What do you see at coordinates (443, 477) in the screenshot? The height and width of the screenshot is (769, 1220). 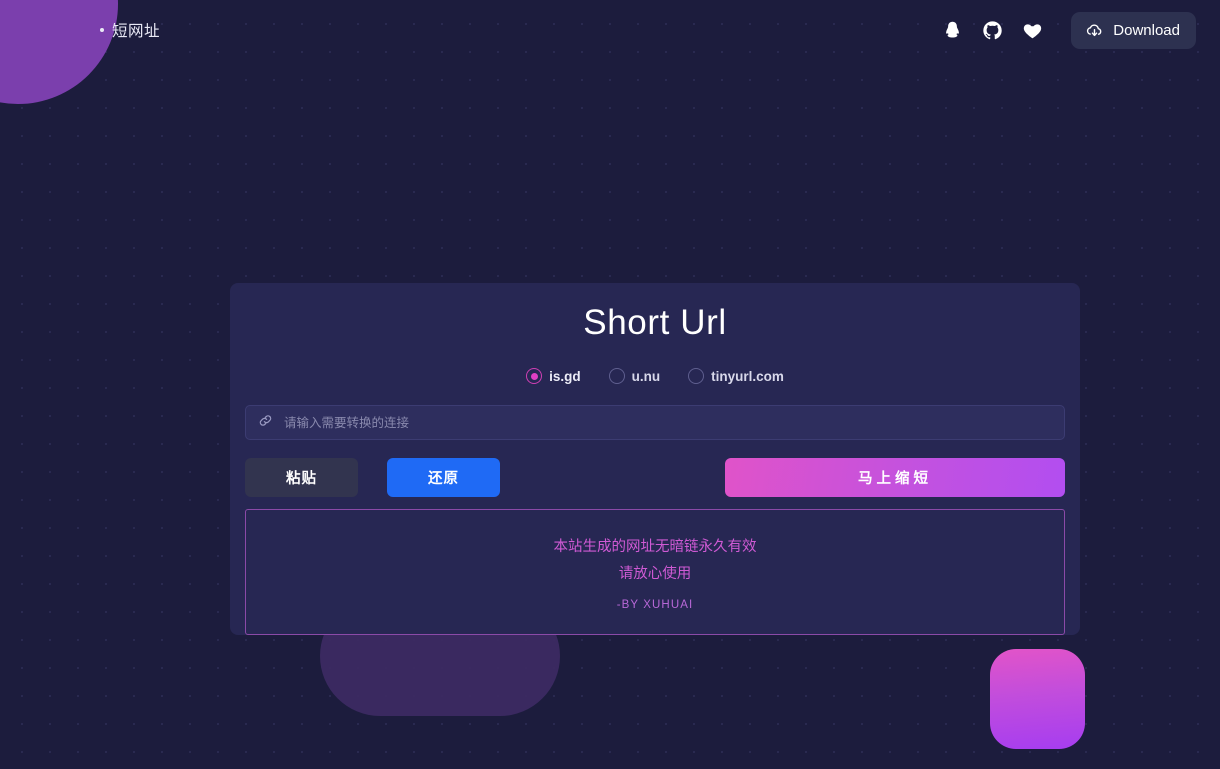 I see `restore-button: 还原` at bounding box center [443, 477].